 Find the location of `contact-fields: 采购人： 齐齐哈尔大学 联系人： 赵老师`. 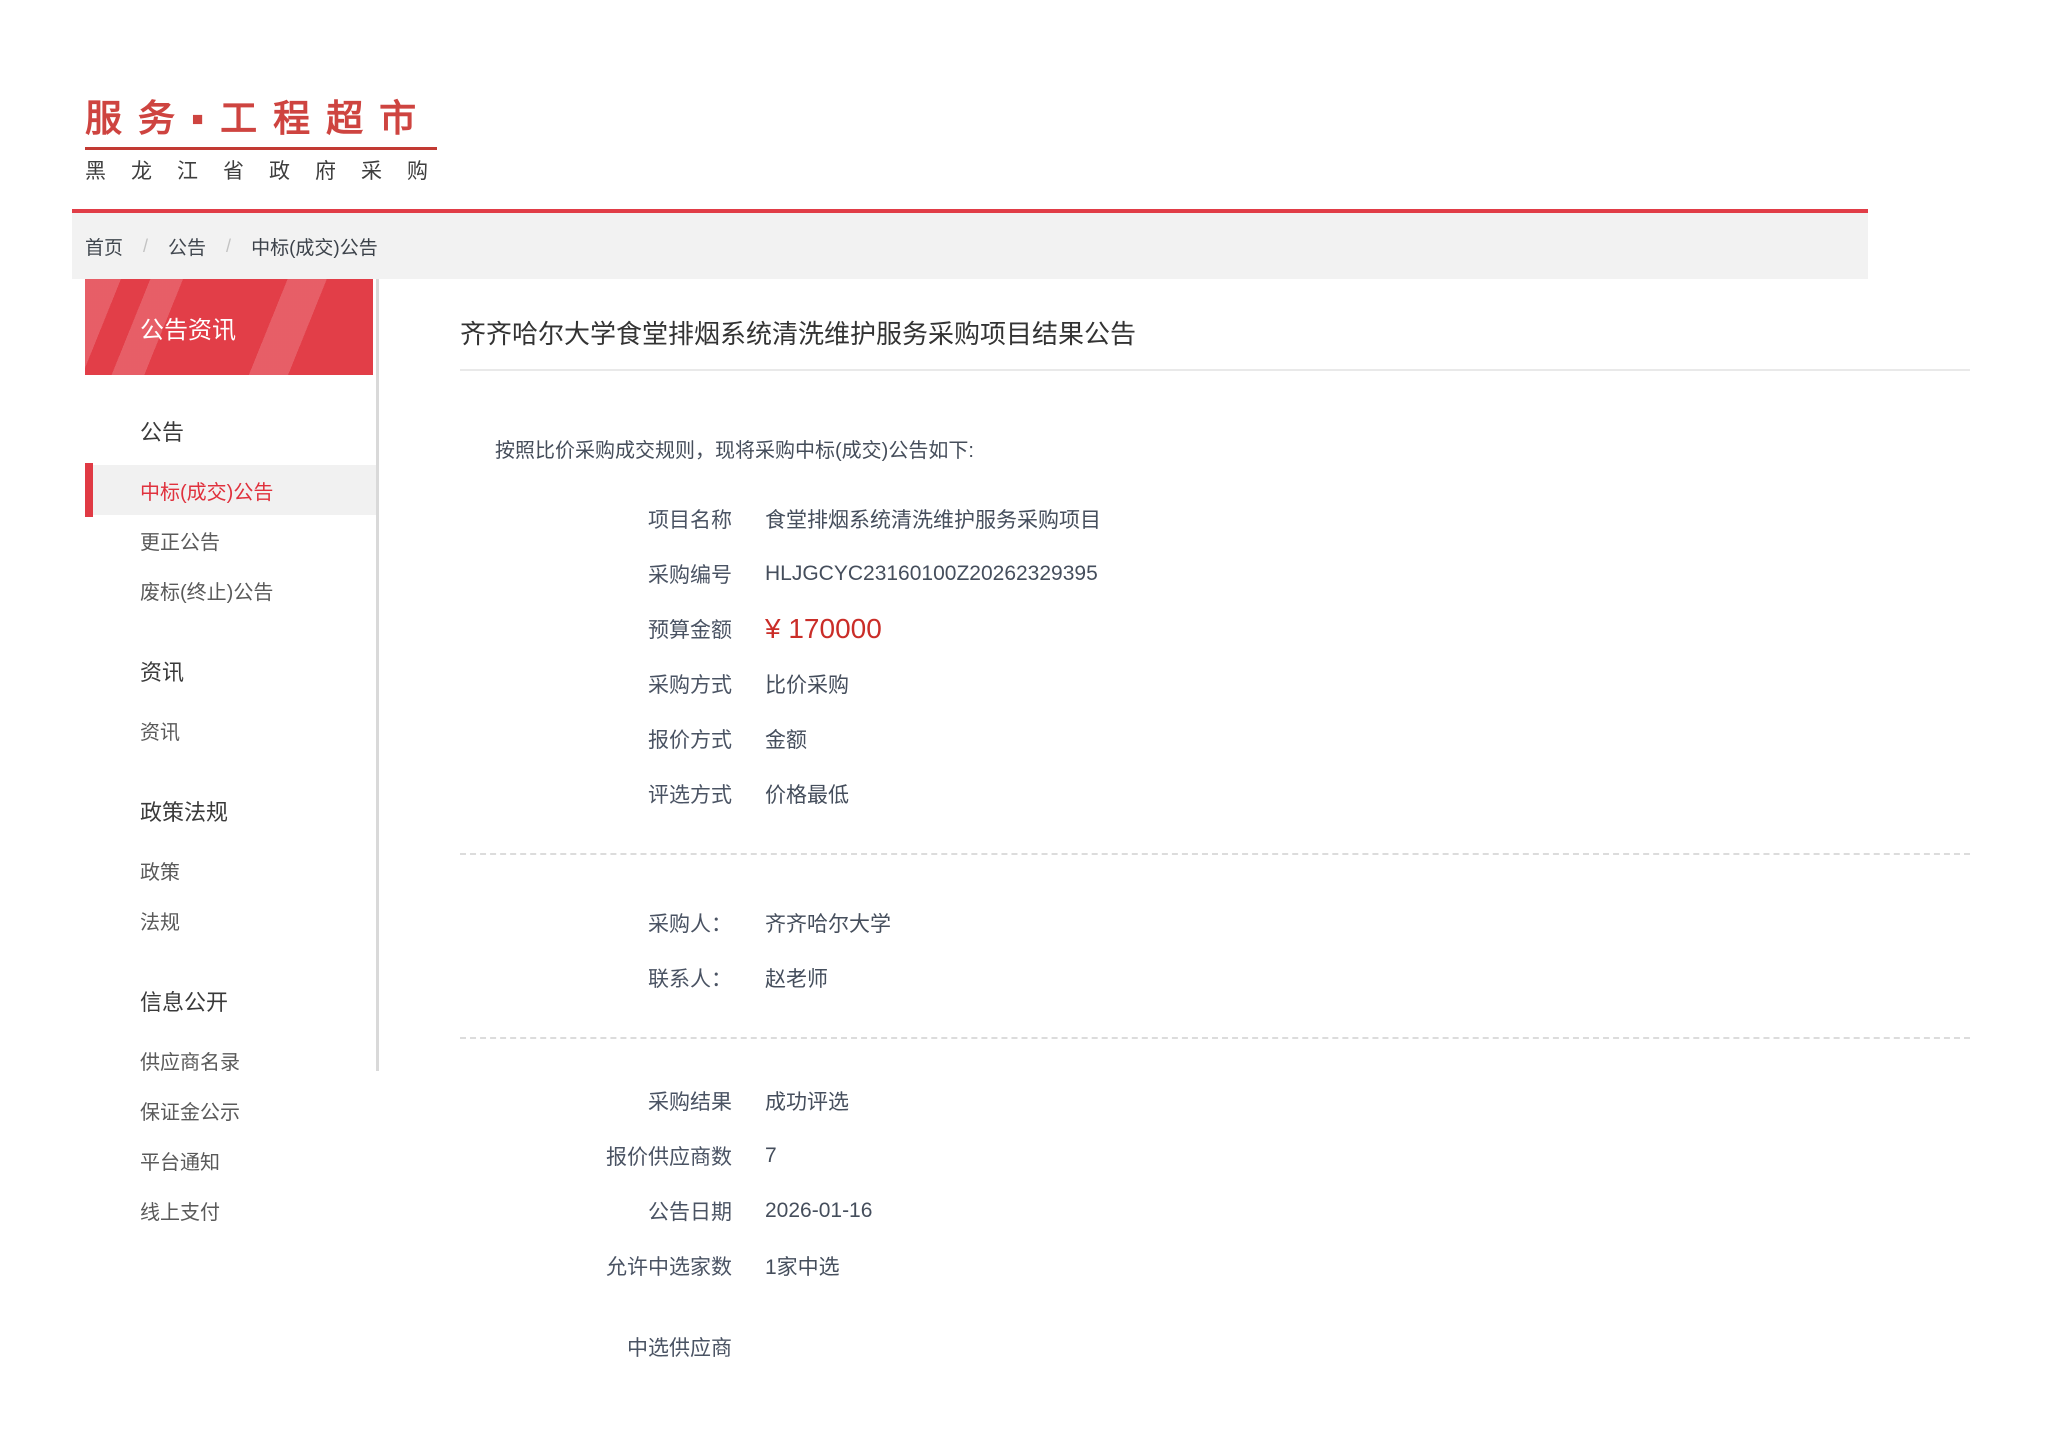

contact-fields: 采购人： 齐齐哈尔大学 联系人： 赵老师 is located at coordinates (1215, 950).